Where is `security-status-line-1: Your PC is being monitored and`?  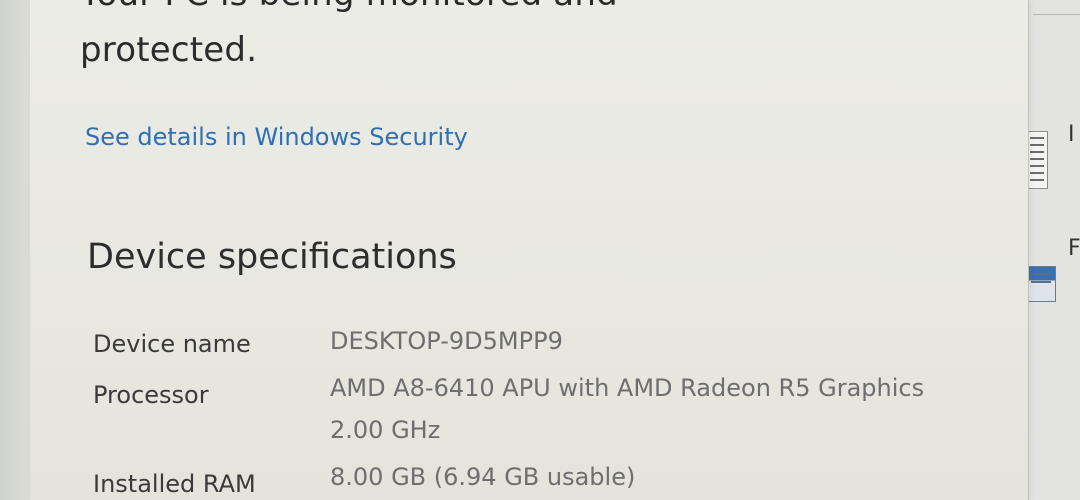 security-status-line-1: Your PC is being monitored and is located at coordinates (349, 7).